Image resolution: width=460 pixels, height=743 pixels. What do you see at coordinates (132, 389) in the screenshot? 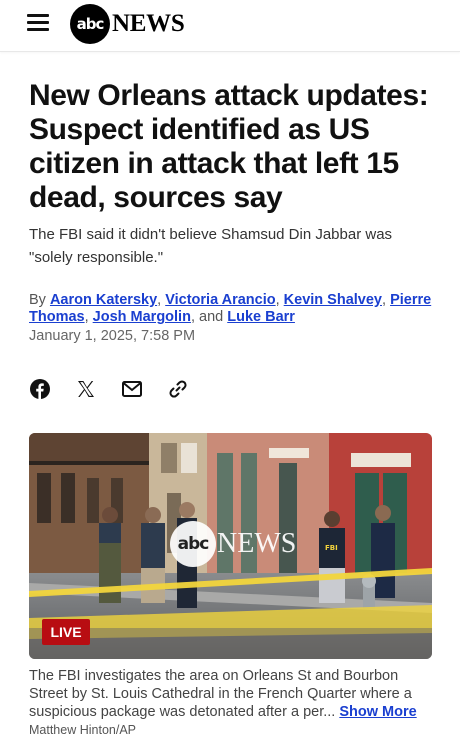
I see `email-icon` at bounding box center [132, 389].